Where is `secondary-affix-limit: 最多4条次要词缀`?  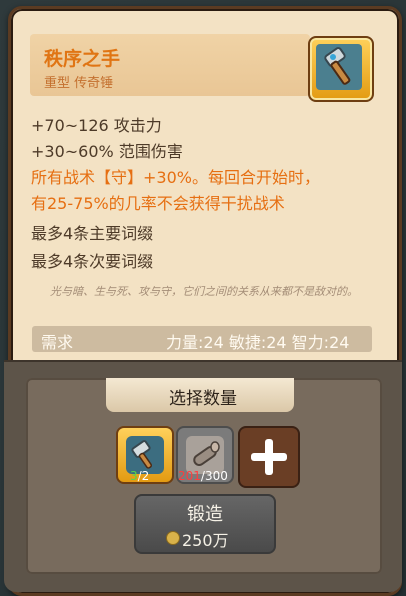
secondary-affix-limit: 最多4条次要词缀 is located at coordinates (92, 261).